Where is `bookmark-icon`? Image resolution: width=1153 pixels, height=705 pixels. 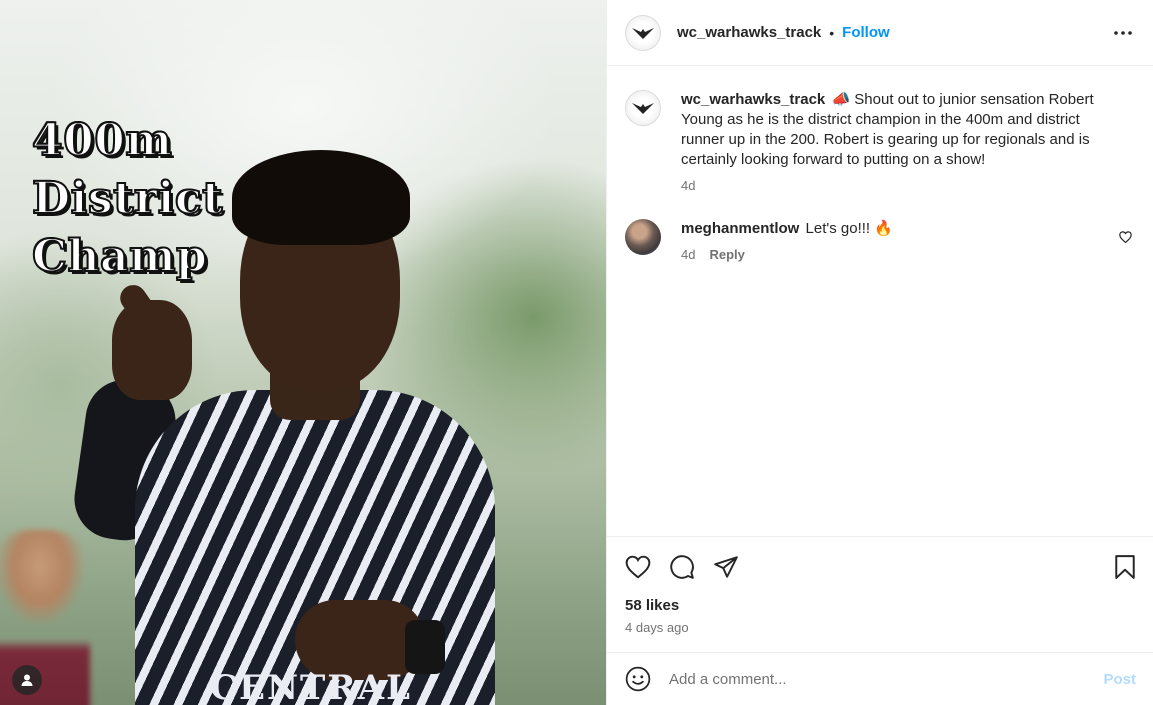 bookmark-icon is located at coordinates (1125, 567).